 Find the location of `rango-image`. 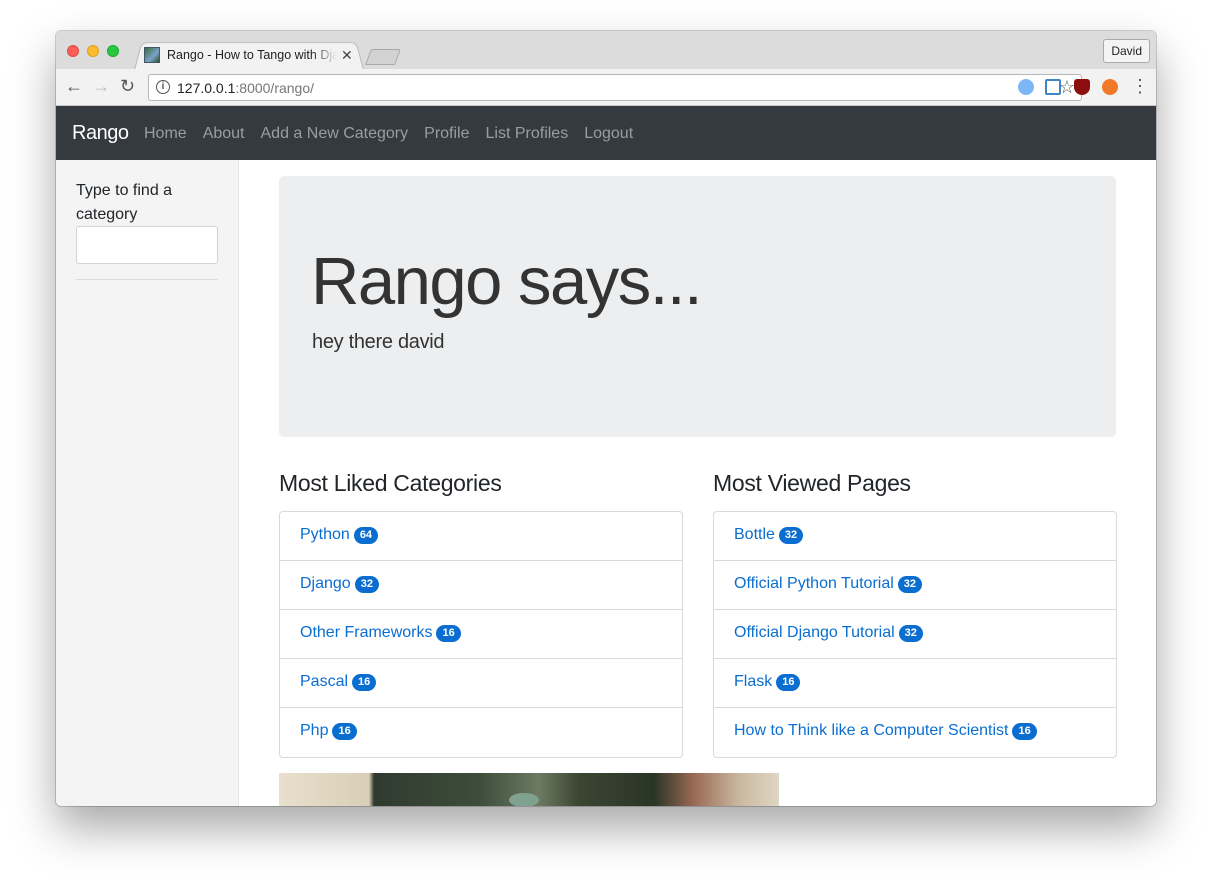

rango-image is located at coordinates (529, 789).